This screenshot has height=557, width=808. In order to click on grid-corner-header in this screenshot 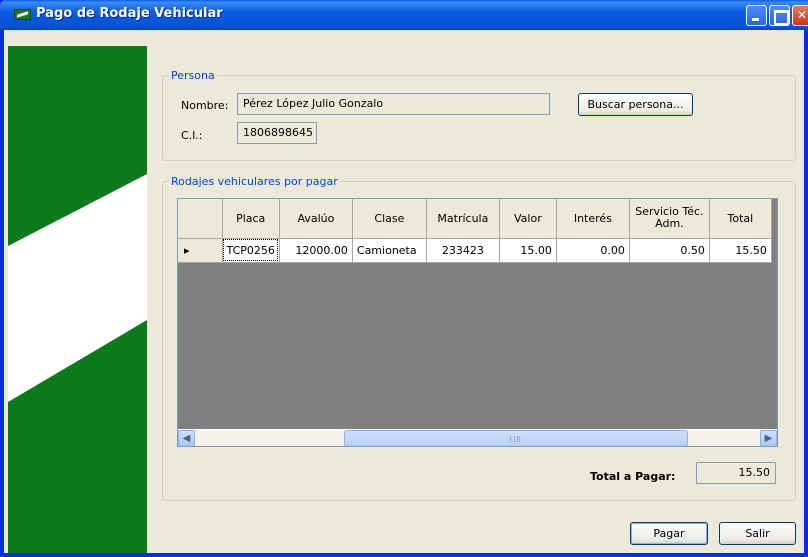, I will do `click(200, 219)`.